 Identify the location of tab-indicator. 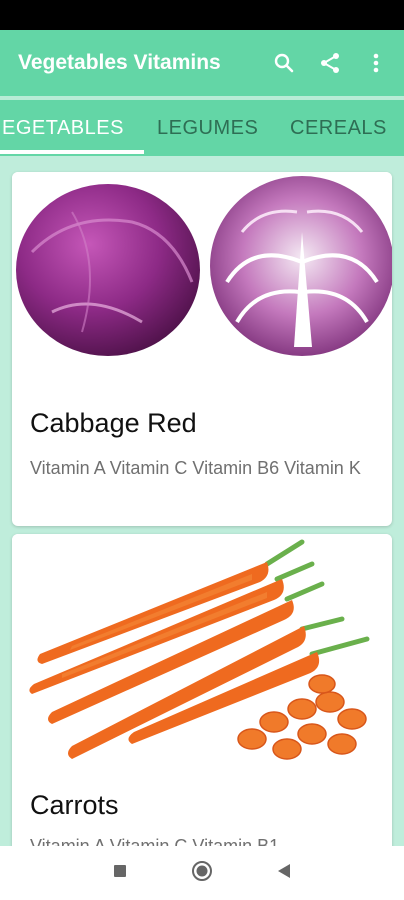
(72, 152).